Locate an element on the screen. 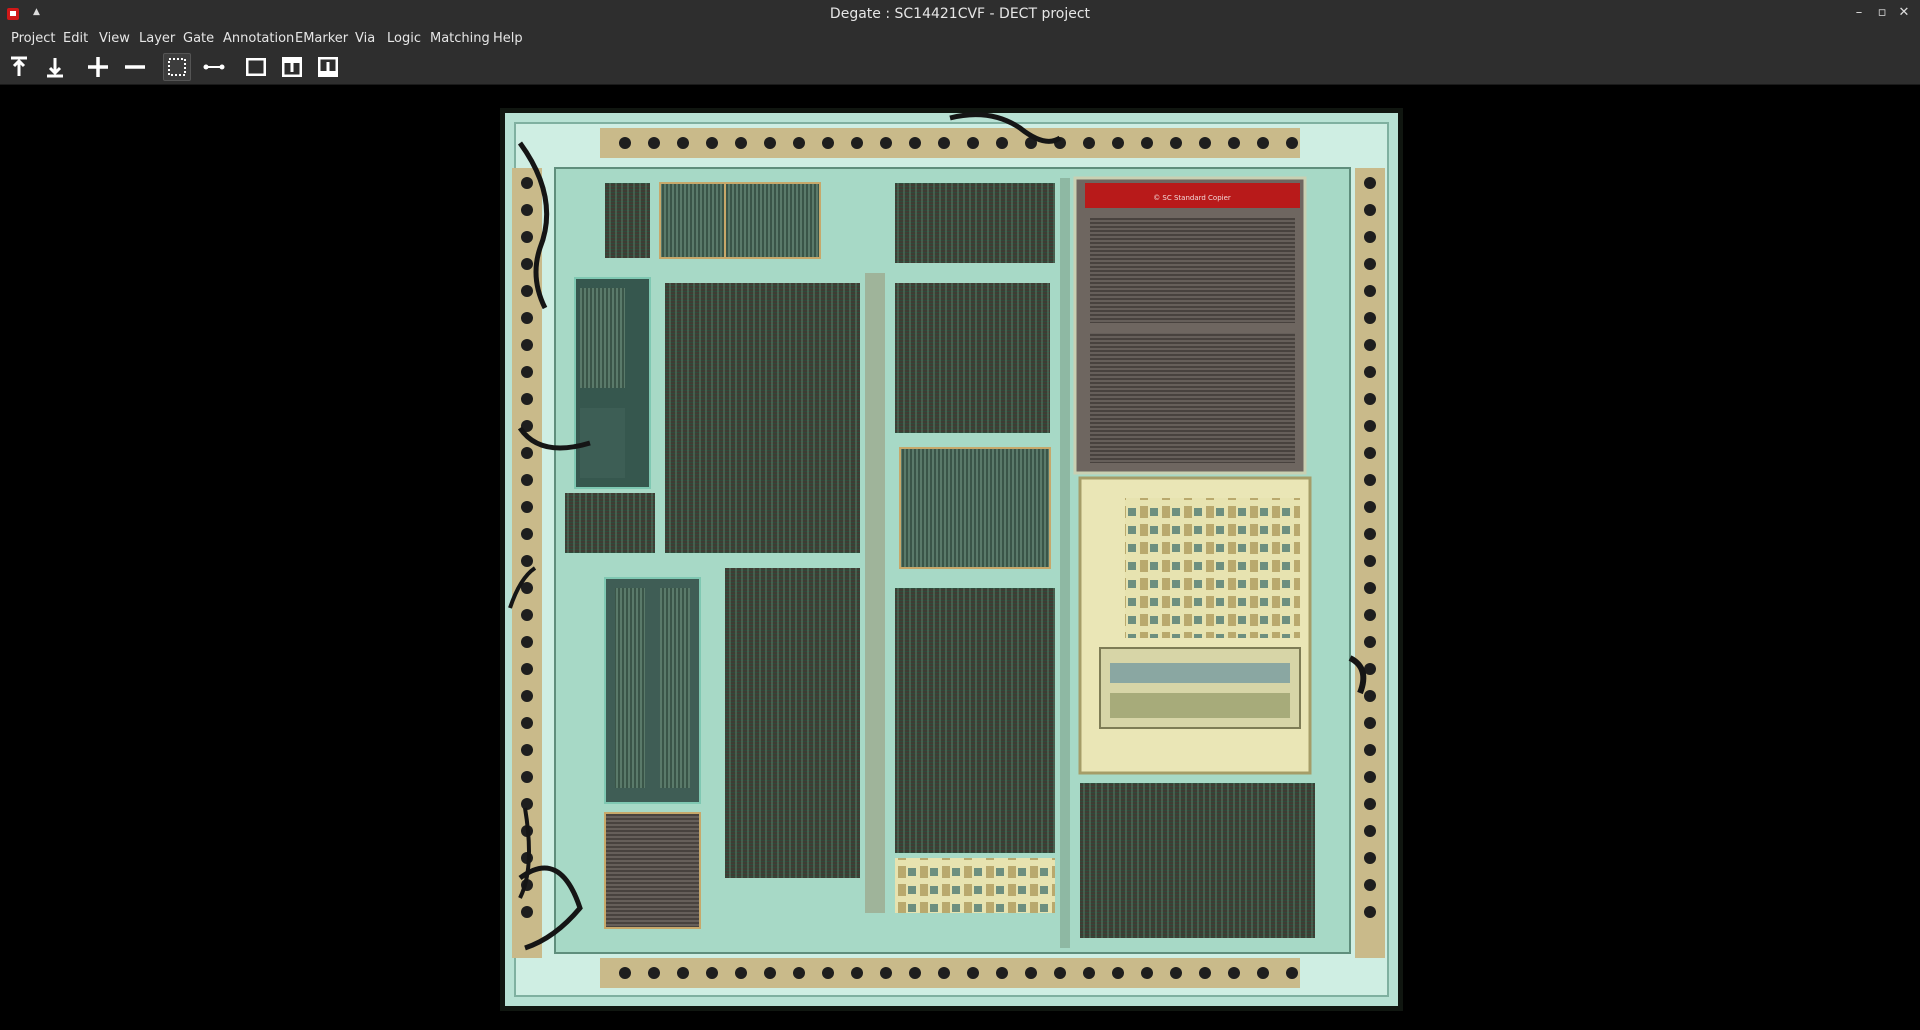  arrow-down-icon is located at coordinates (55, 68).